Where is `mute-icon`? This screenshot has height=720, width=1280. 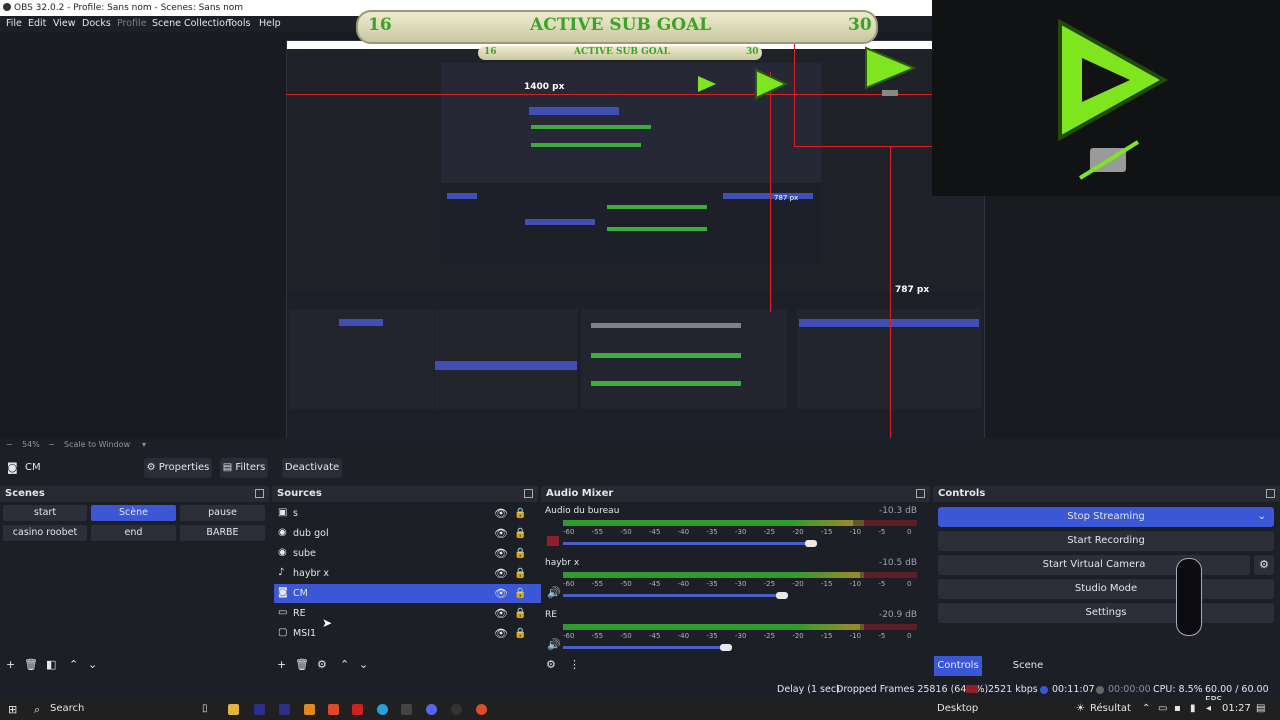
mute-icon is located at coordinates (553, 541).